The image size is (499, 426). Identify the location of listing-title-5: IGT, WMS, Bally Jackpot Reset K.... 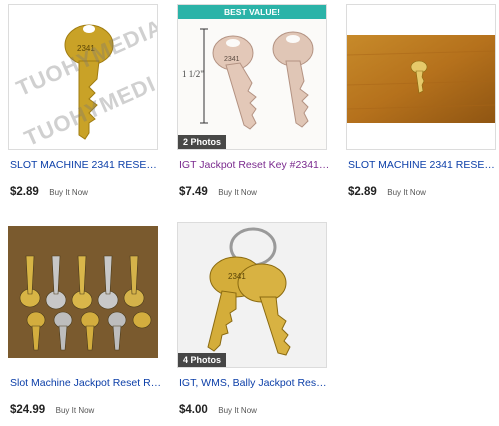
(255, 383).